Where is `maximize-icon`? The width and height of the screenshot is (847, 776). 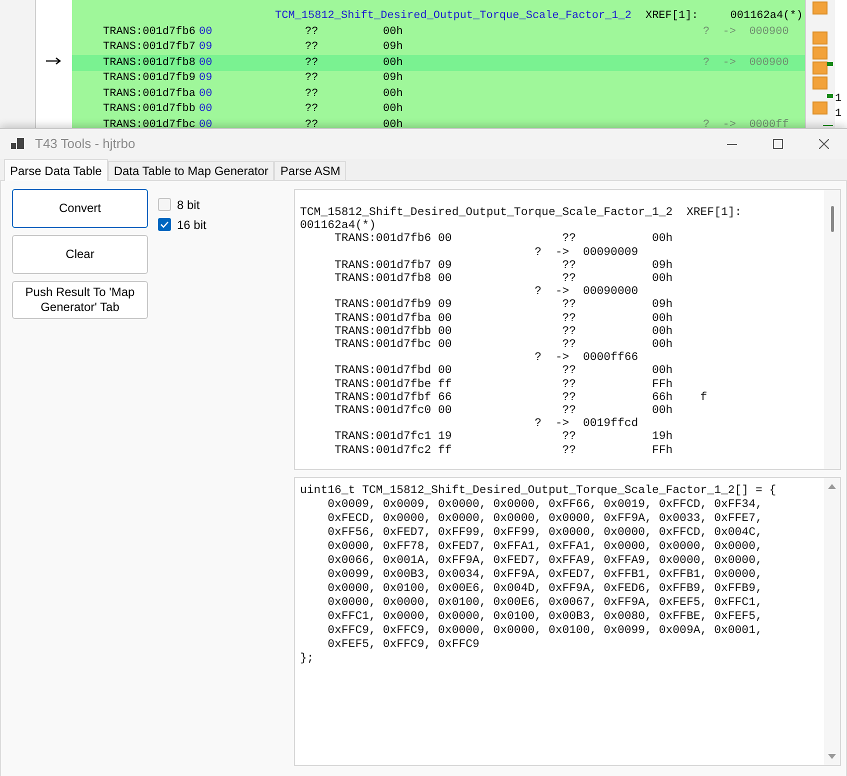
maximize-icon is located at coordinates (778, 144).